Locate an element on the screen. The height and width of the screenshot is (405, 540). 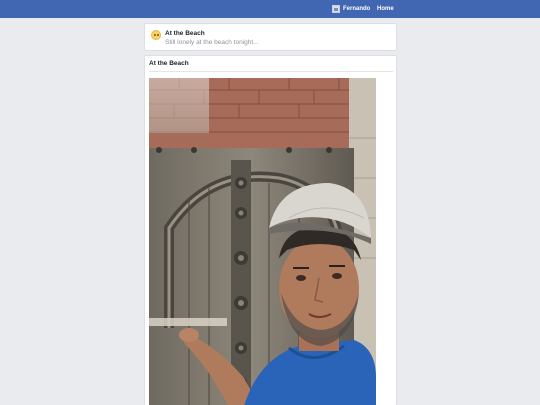
profile-name: Fernando is located at coordinates (357, 9).